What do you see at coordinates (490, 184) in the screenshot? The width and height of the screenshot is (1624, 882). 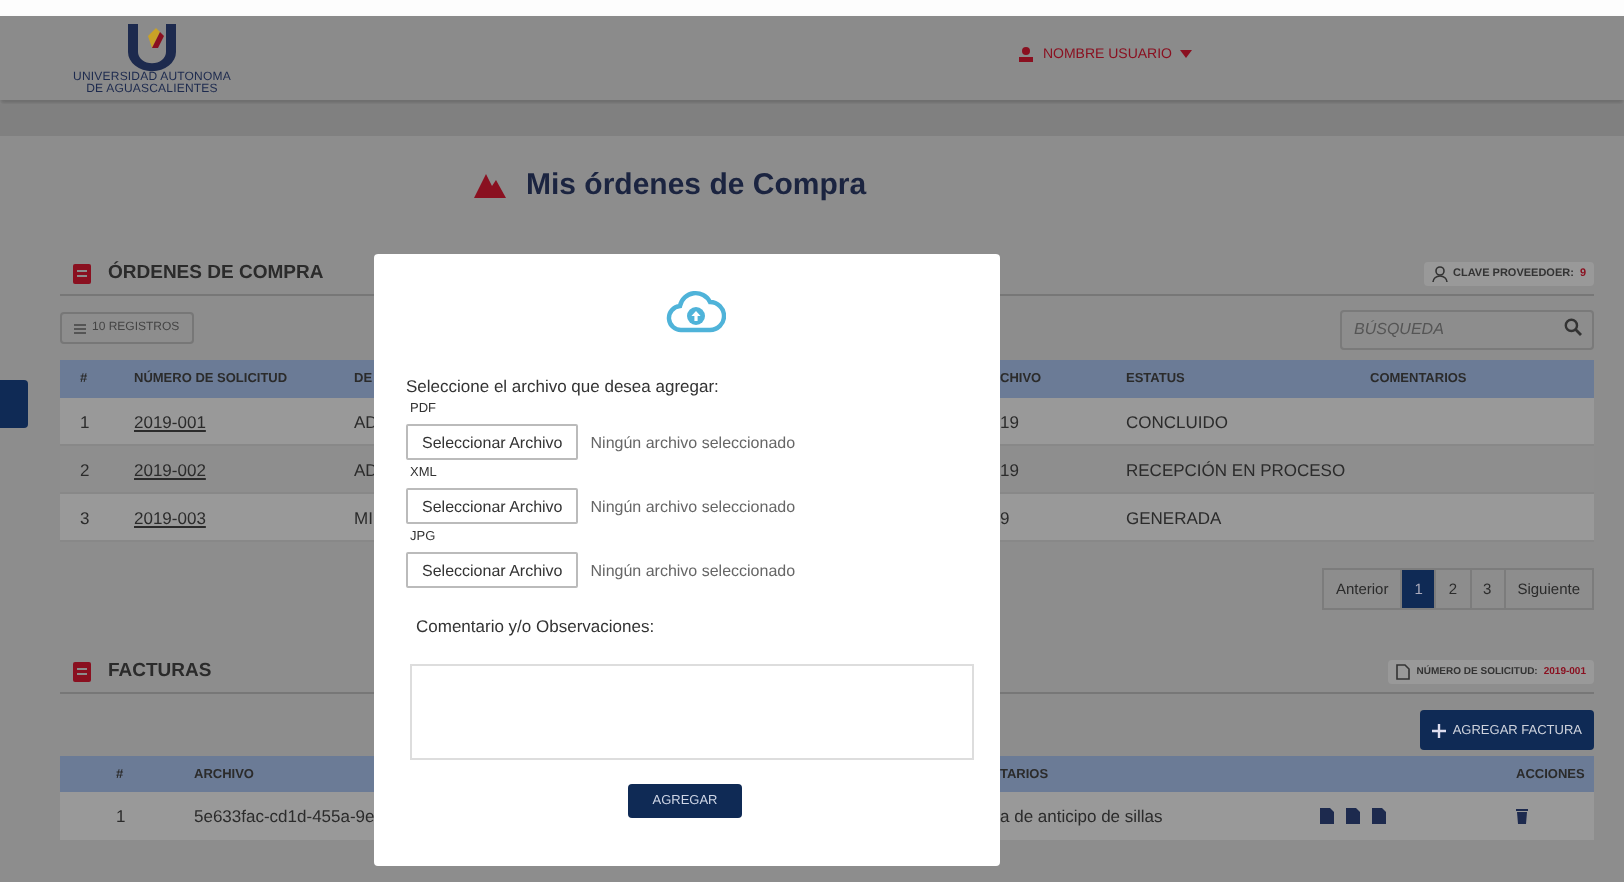 I see `mountain-logo-icon` at bounding box center [490, 184].